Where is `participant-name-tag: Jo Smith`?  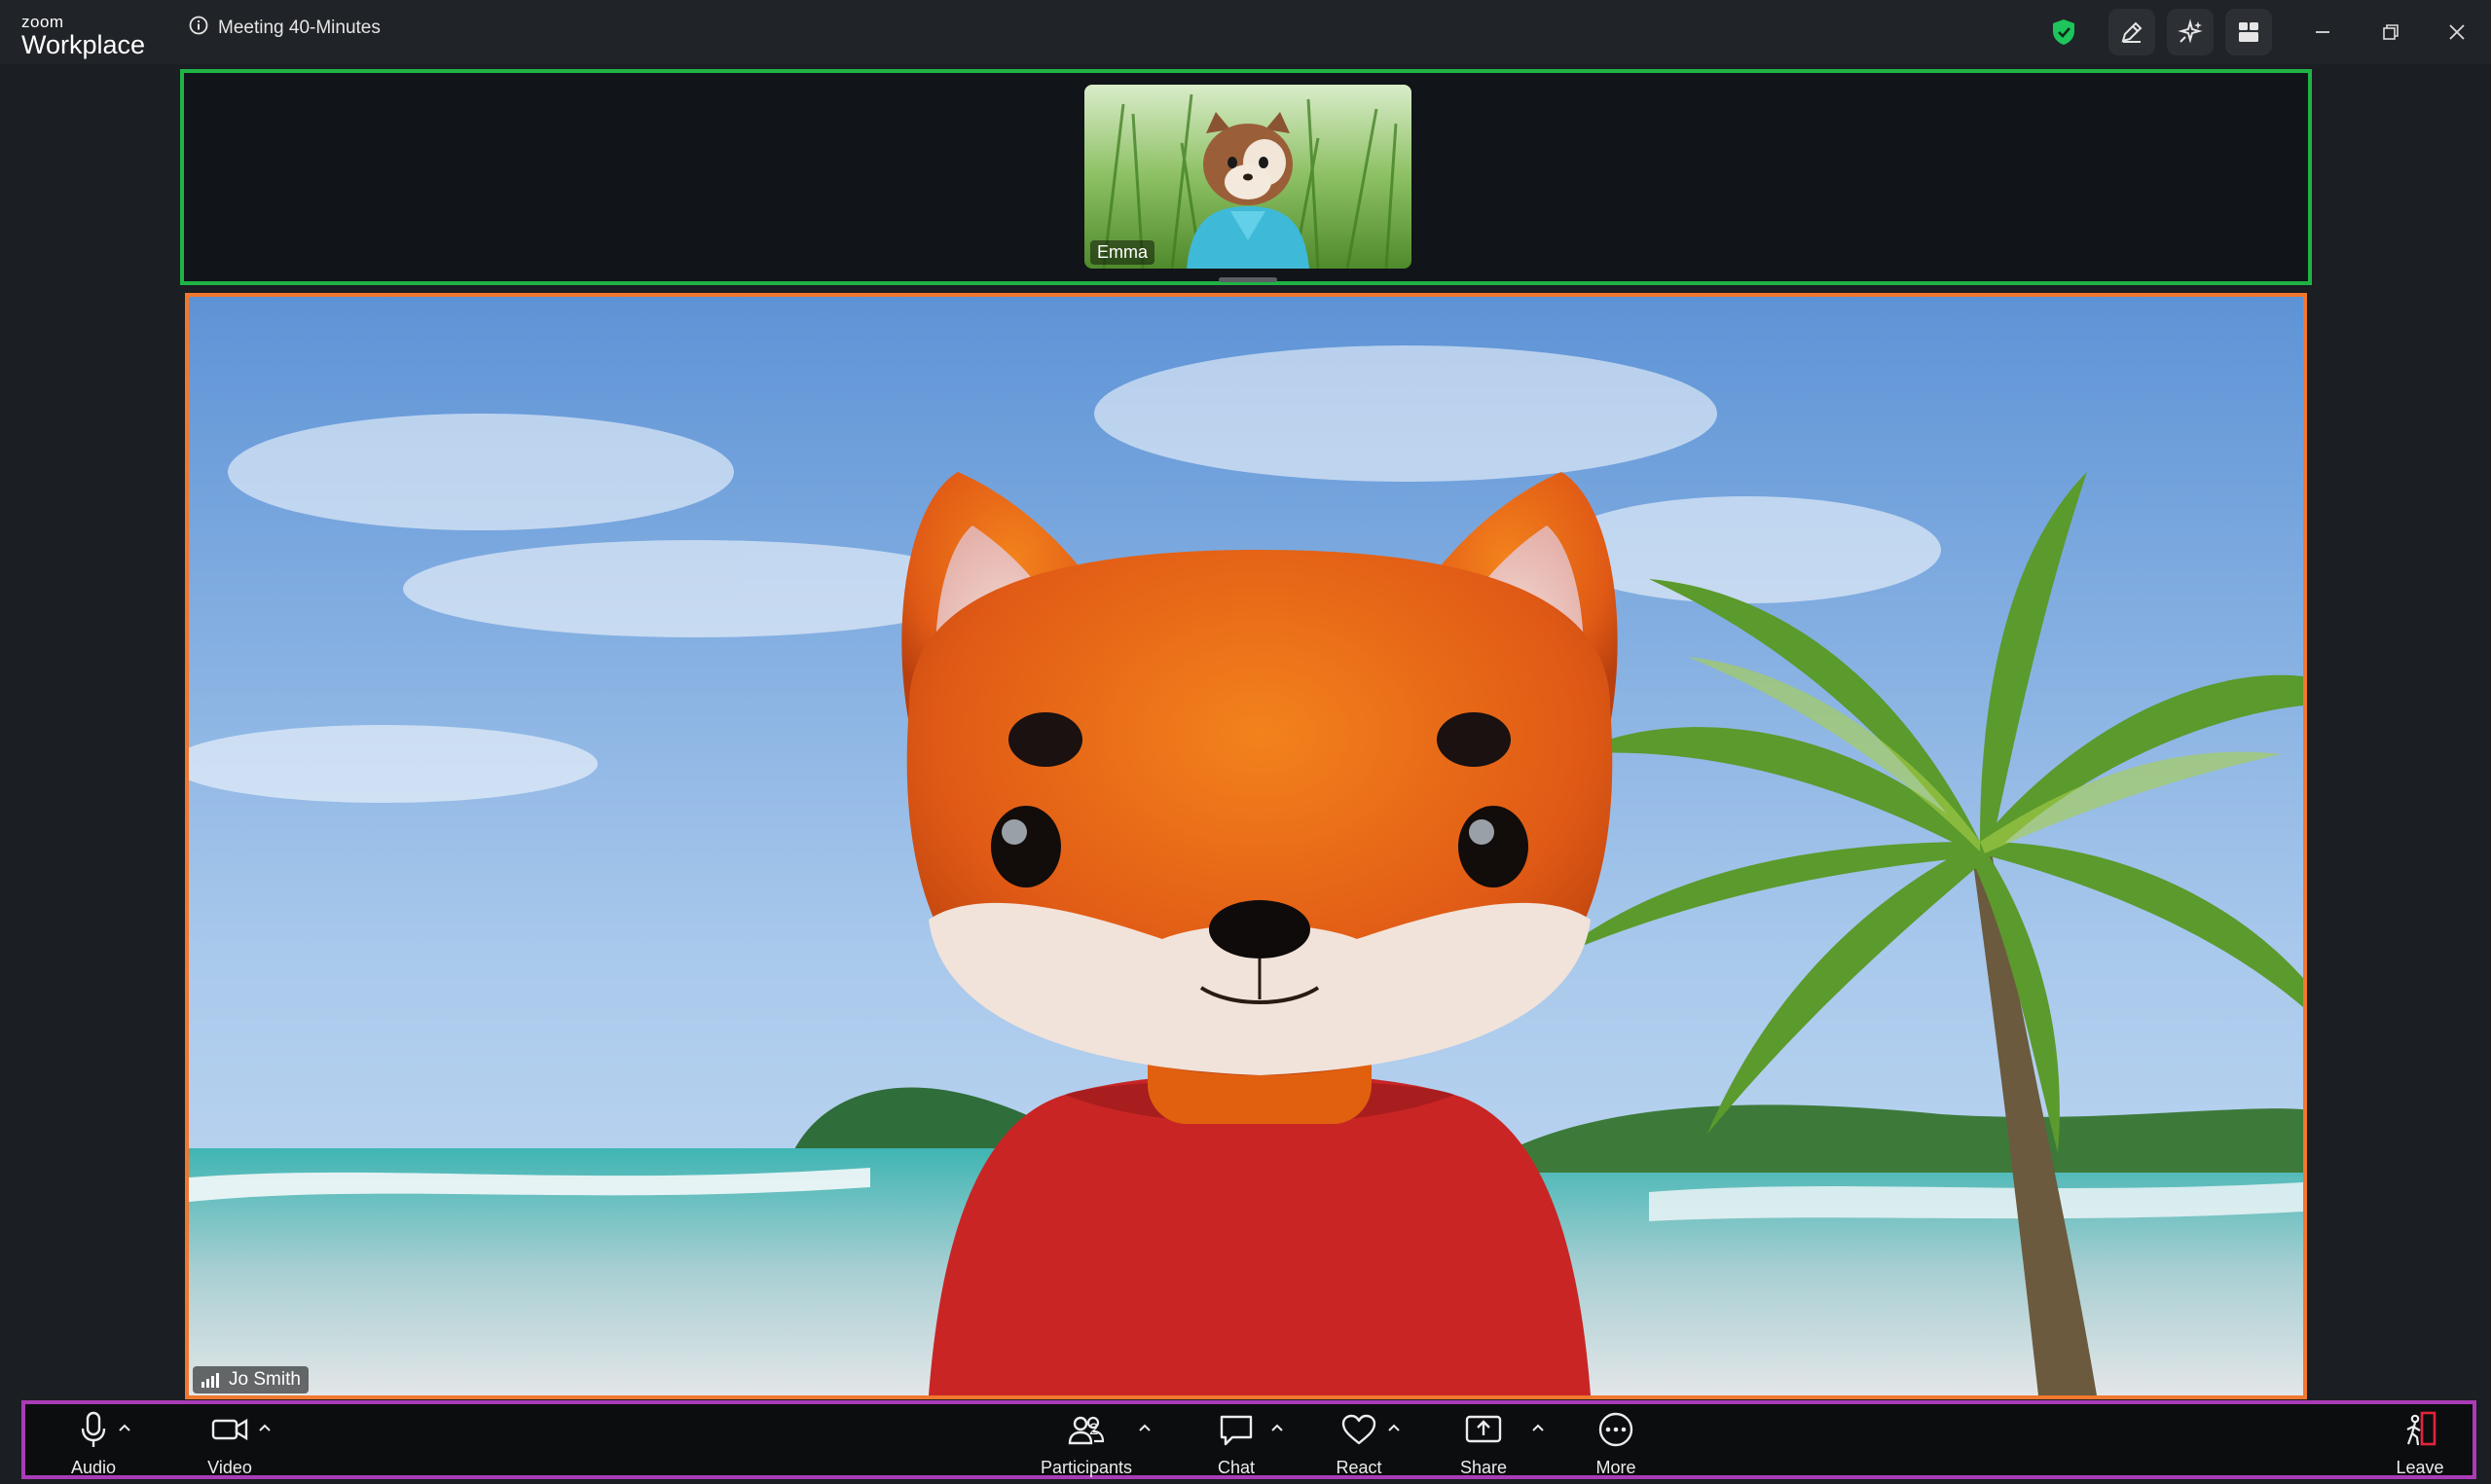
participant-name-tag: Jo Smith is located at coordinates (251, 1380).